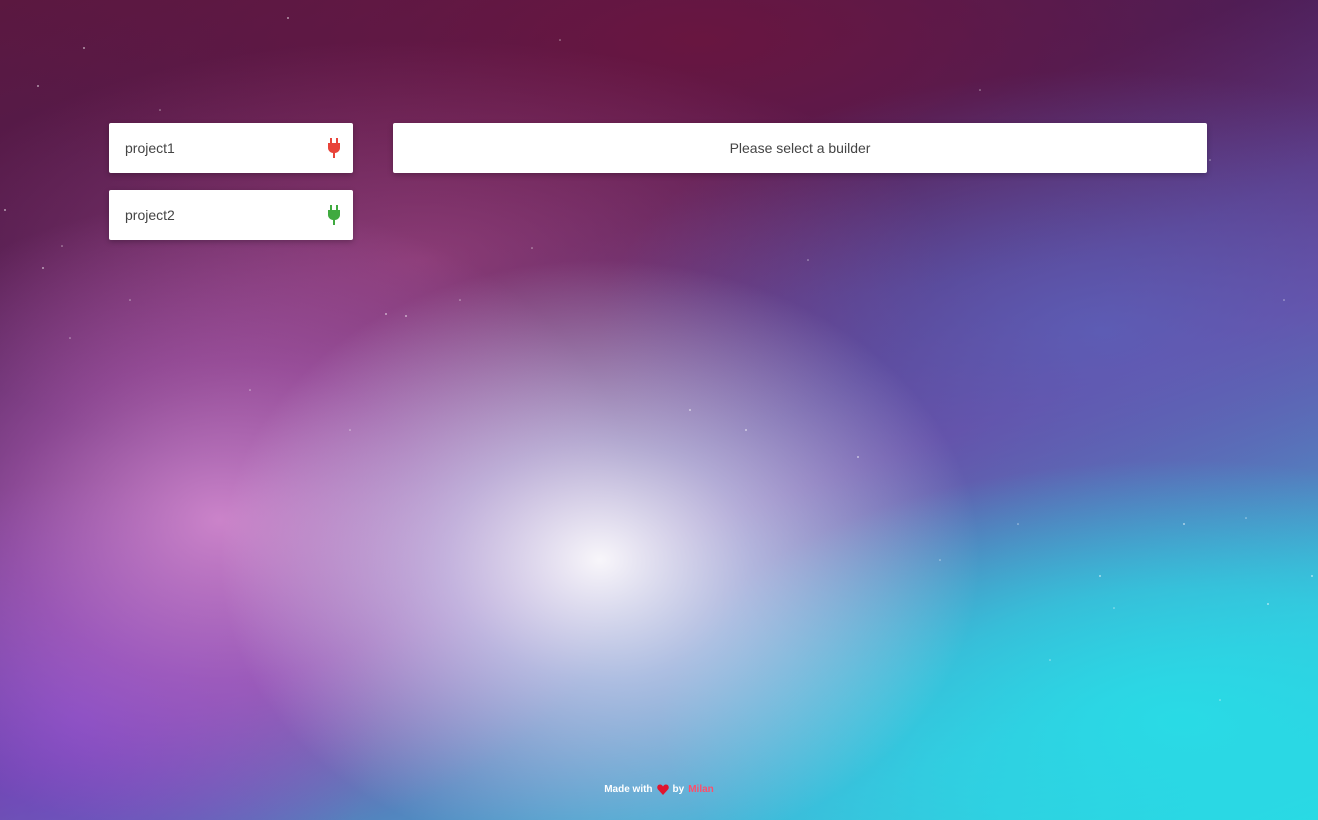 This screenshot has width=1318, height=820. I want to click on builder-panel: Please select a builder, so click(800, 148).